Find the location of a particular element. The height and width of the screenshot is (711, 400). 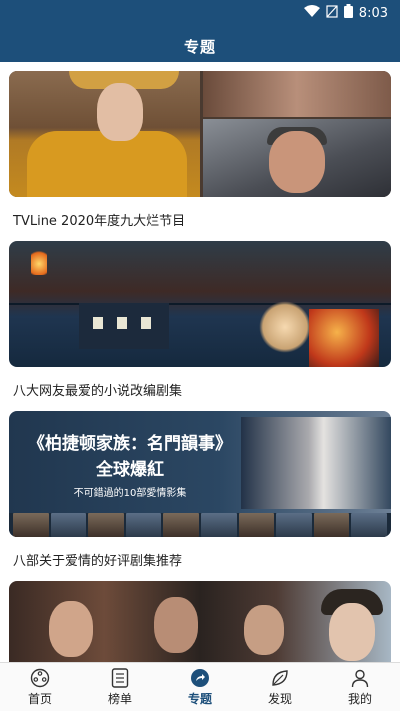

tab-discover: 发现 is located at coordinates (280, 687).